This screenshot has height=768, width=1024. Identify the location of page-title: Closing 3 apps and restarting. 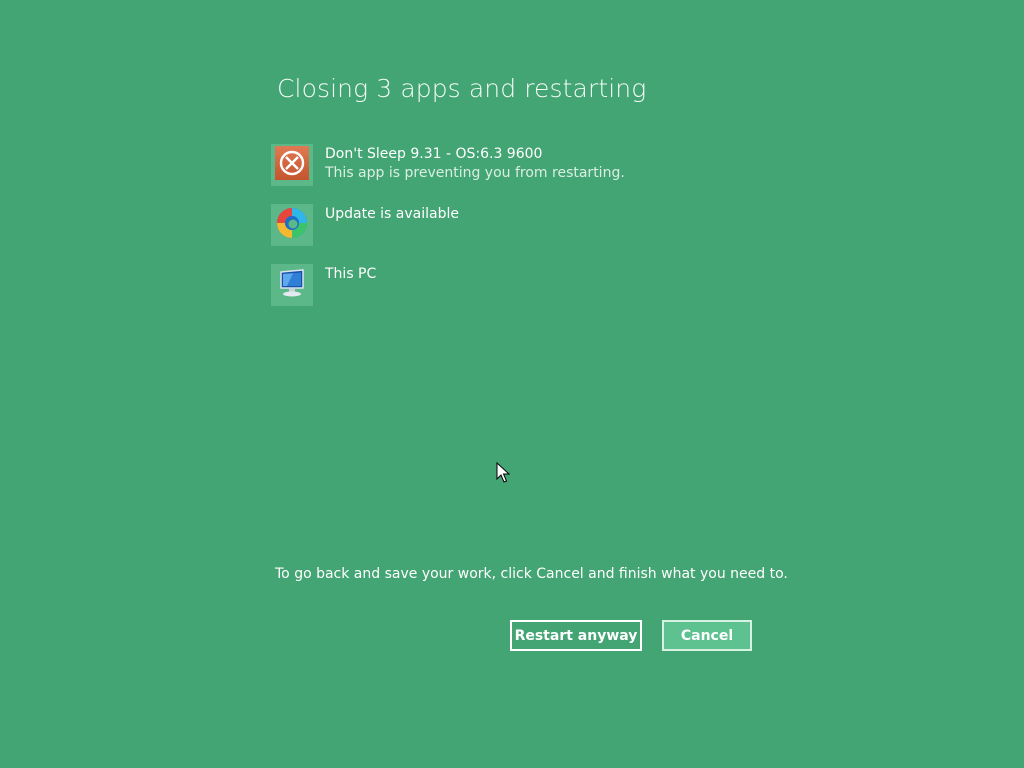
(462, 88).